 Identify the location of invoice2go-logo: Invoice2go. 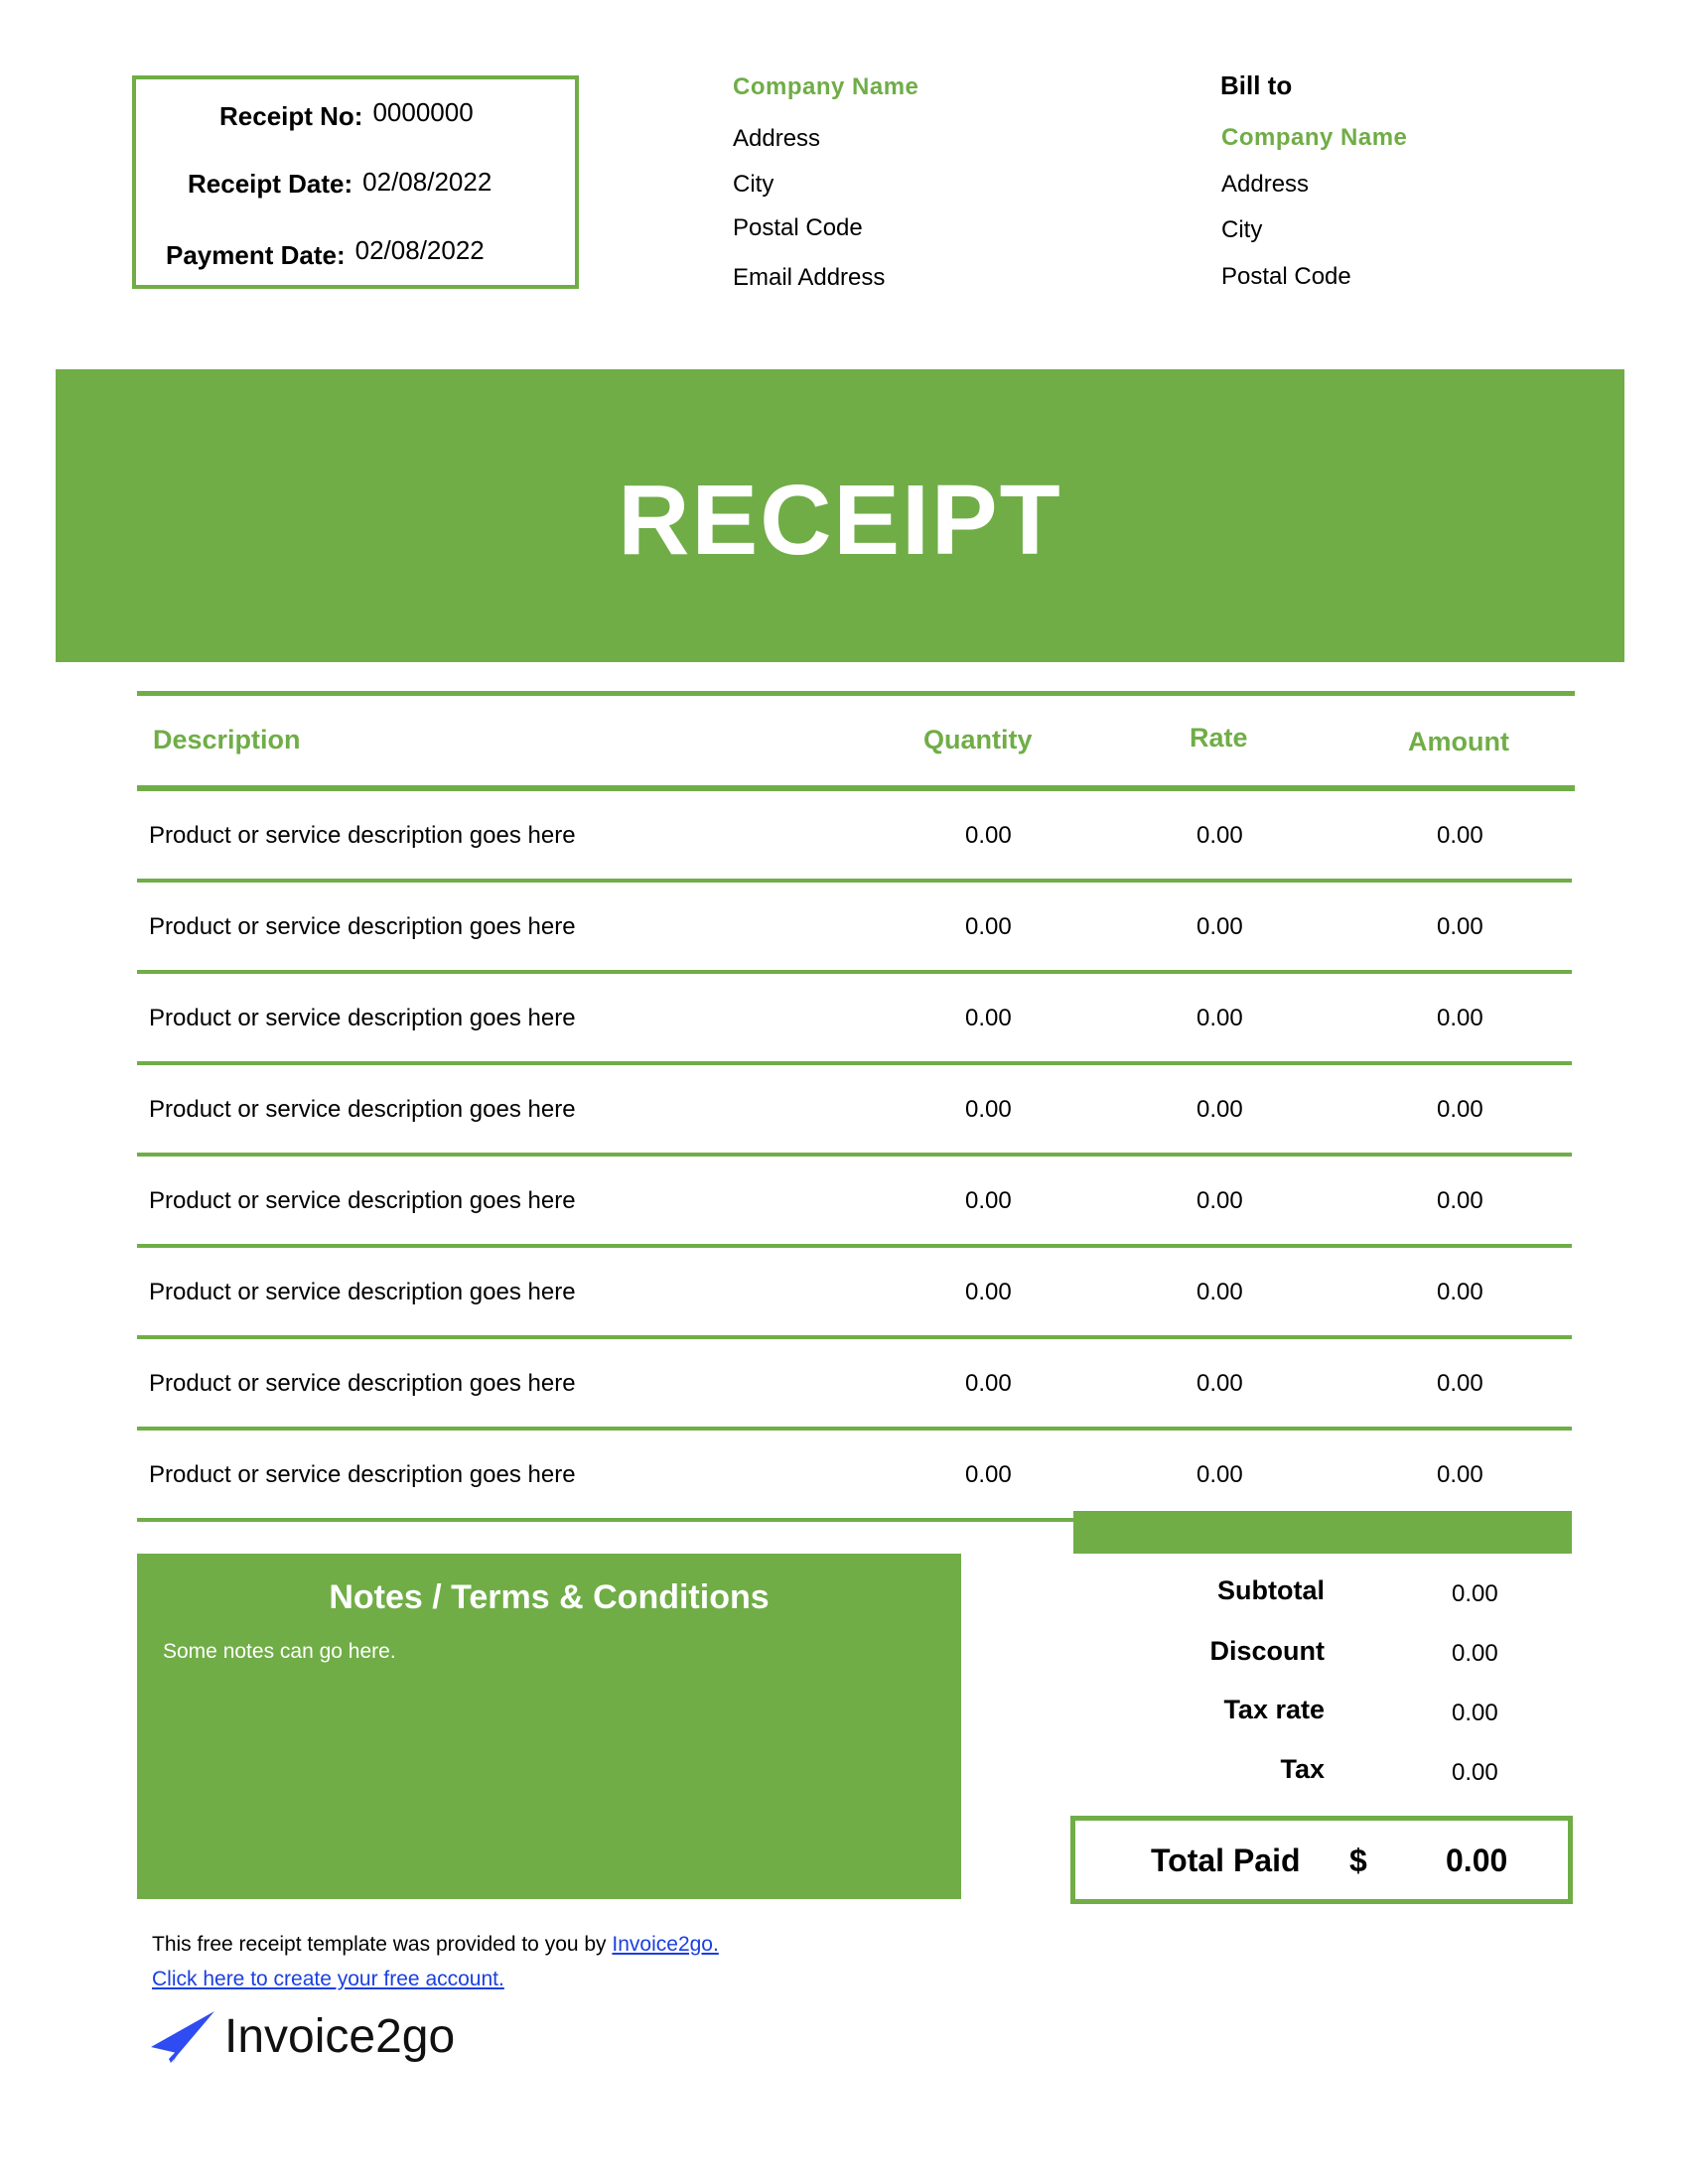
(302, 2036).